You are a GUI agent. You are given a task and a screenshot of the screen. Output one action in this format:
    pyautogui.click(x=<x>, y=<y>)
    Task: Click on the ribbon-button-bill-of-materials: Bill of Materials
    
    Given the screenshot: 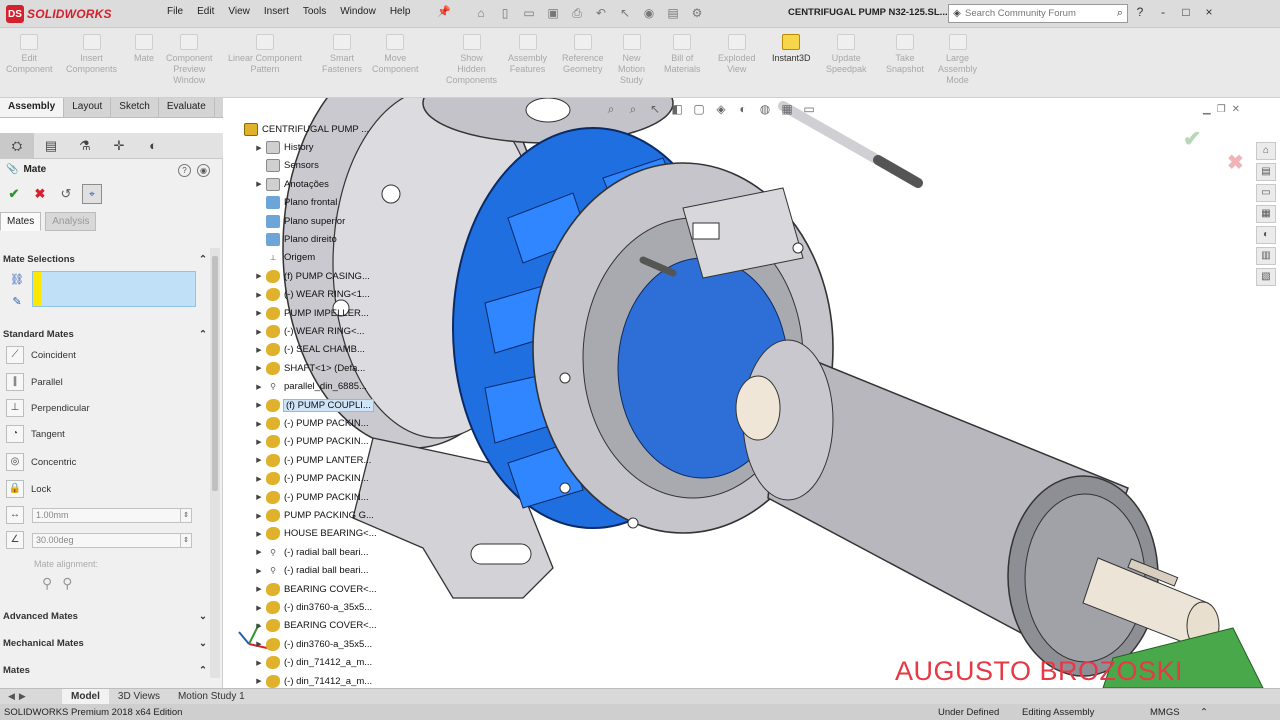 What is the action you would take?
    pyautogui.click(x=682, y=54)
    